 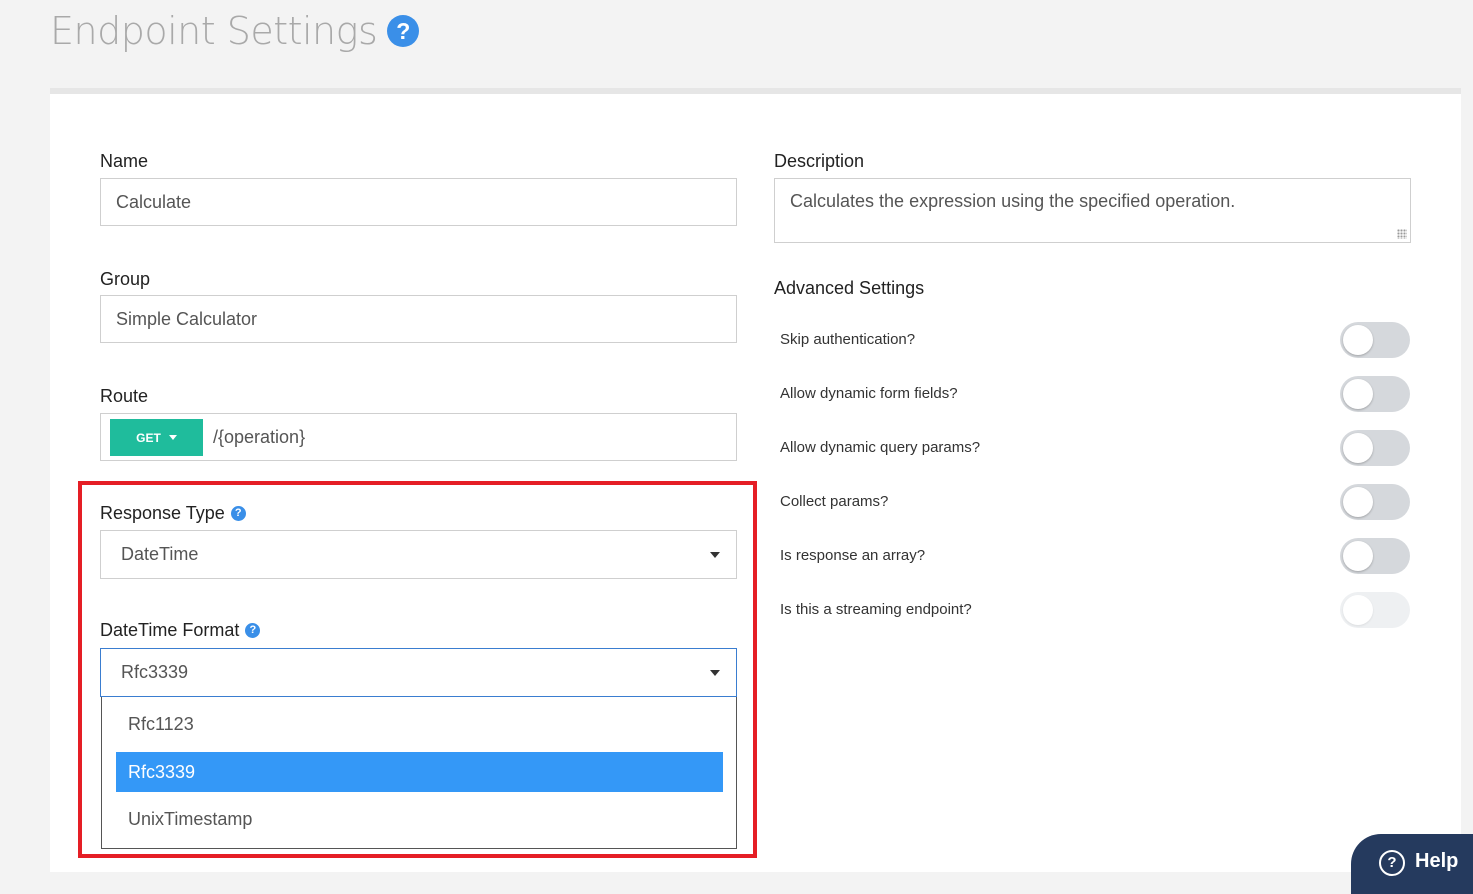 I want to click on route-label: Route, so click(x=124, y=396).